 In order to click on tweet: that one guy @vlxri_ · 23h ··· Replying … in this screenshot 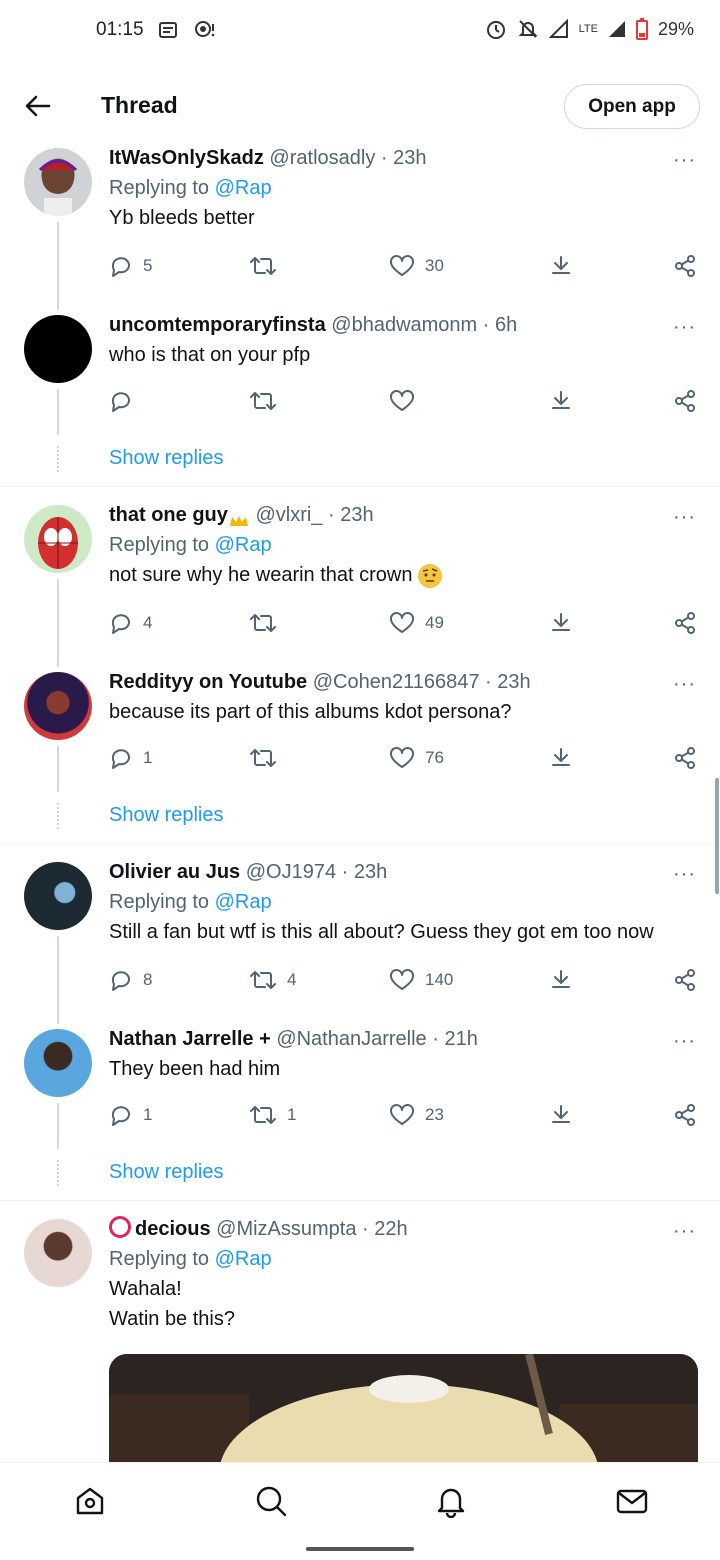, I will do `click(402, 546)`.